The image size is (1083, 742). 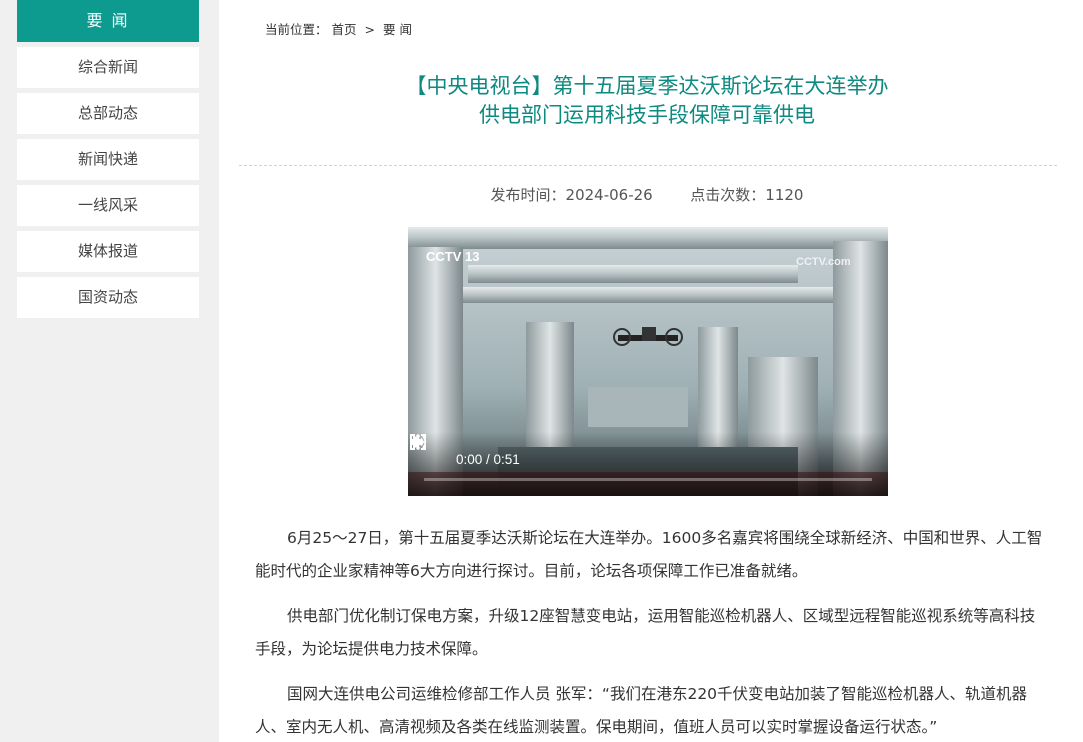 What do you see at coordinates (108, 67) in the screenshot?
I see `sidebar-item-general-news: 综合新闻` at bounding box center [108, 67].